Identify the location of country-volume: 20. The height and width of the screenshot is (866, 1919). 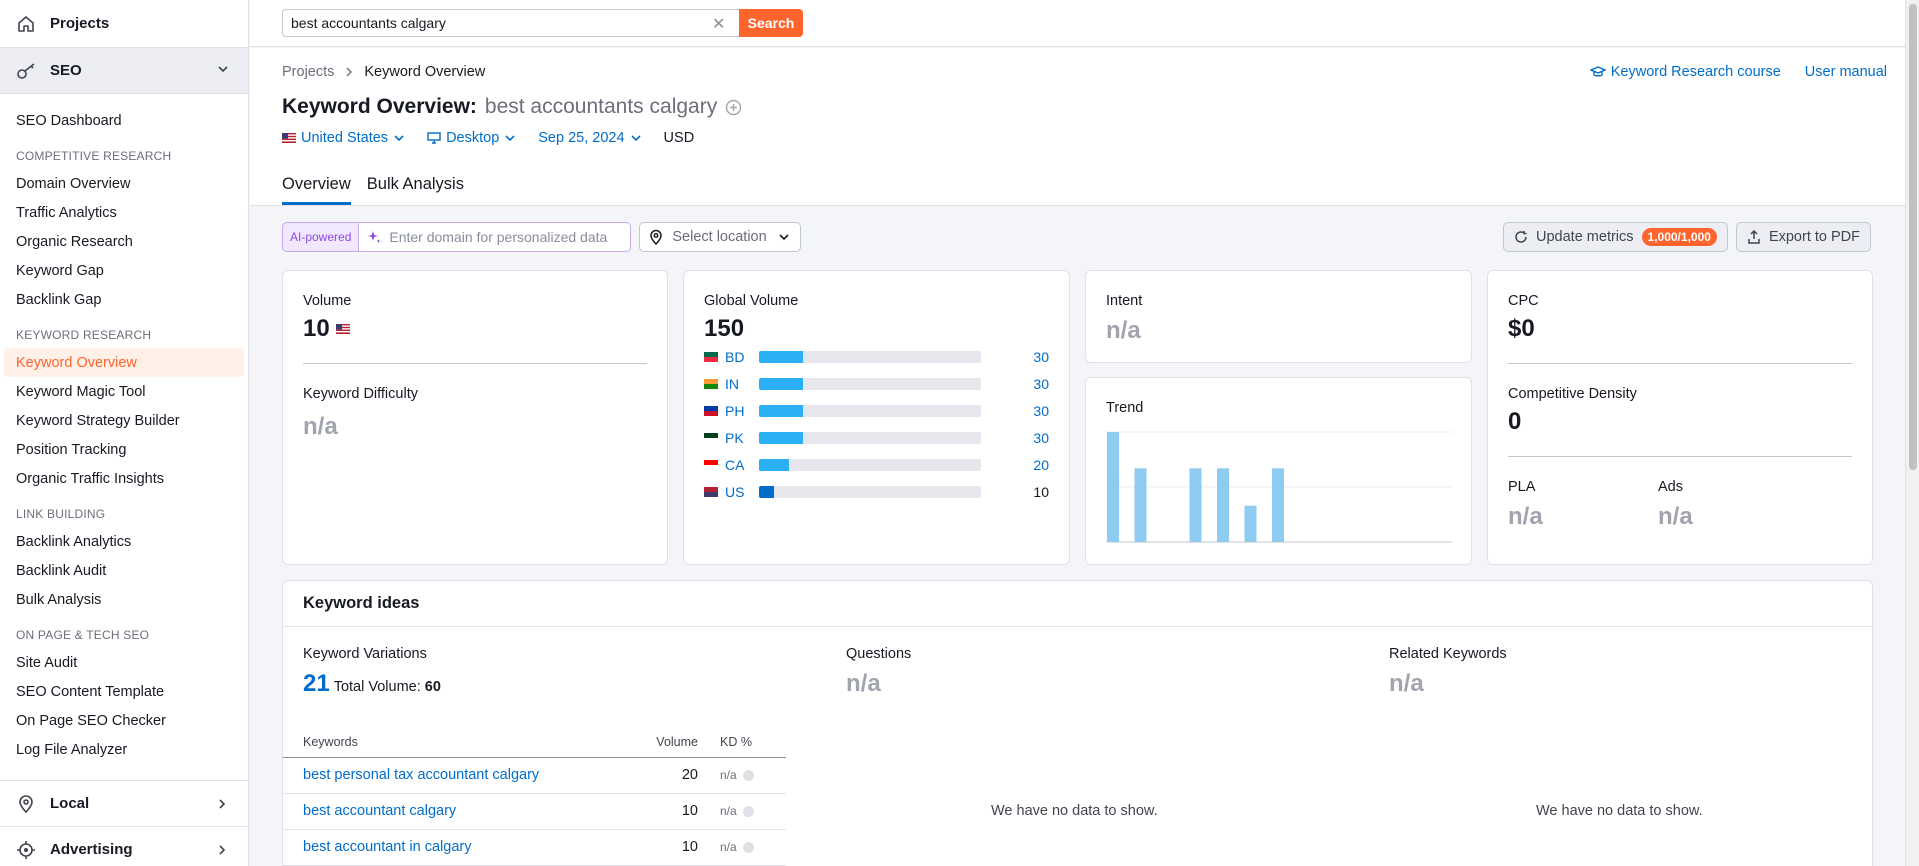
(1015, 465).